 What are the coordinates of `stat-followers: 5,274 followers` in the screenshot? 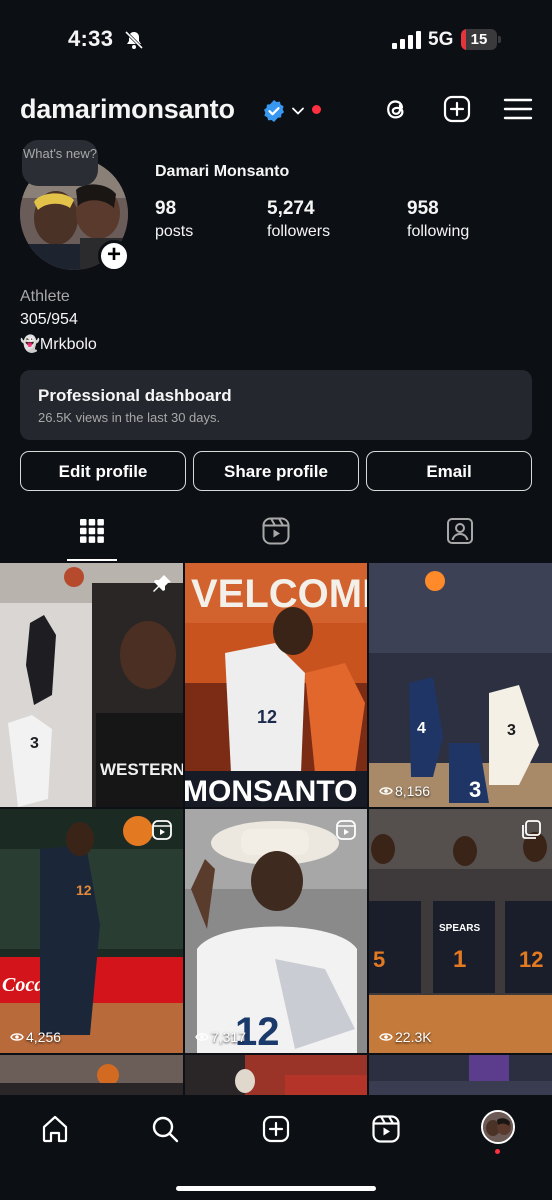 It's located at (298, 219).